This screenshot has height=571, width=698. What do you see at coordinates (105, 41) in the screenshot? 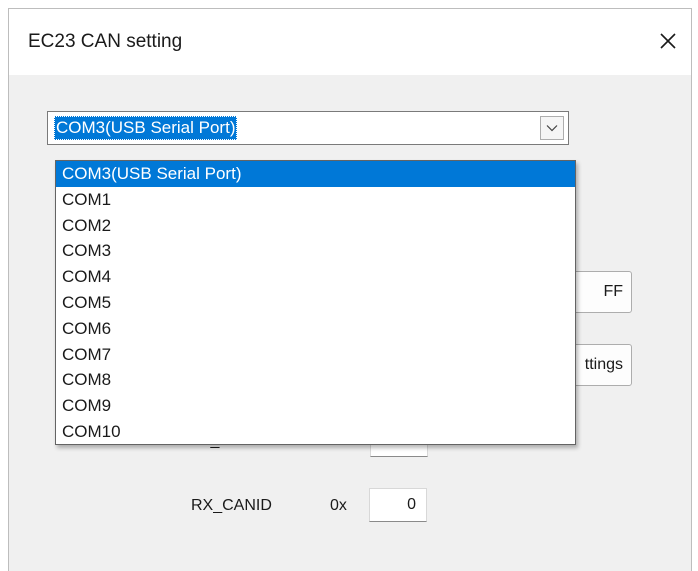
I see `window-title: EC23 CAN setting` at bounding box center [105, 41].